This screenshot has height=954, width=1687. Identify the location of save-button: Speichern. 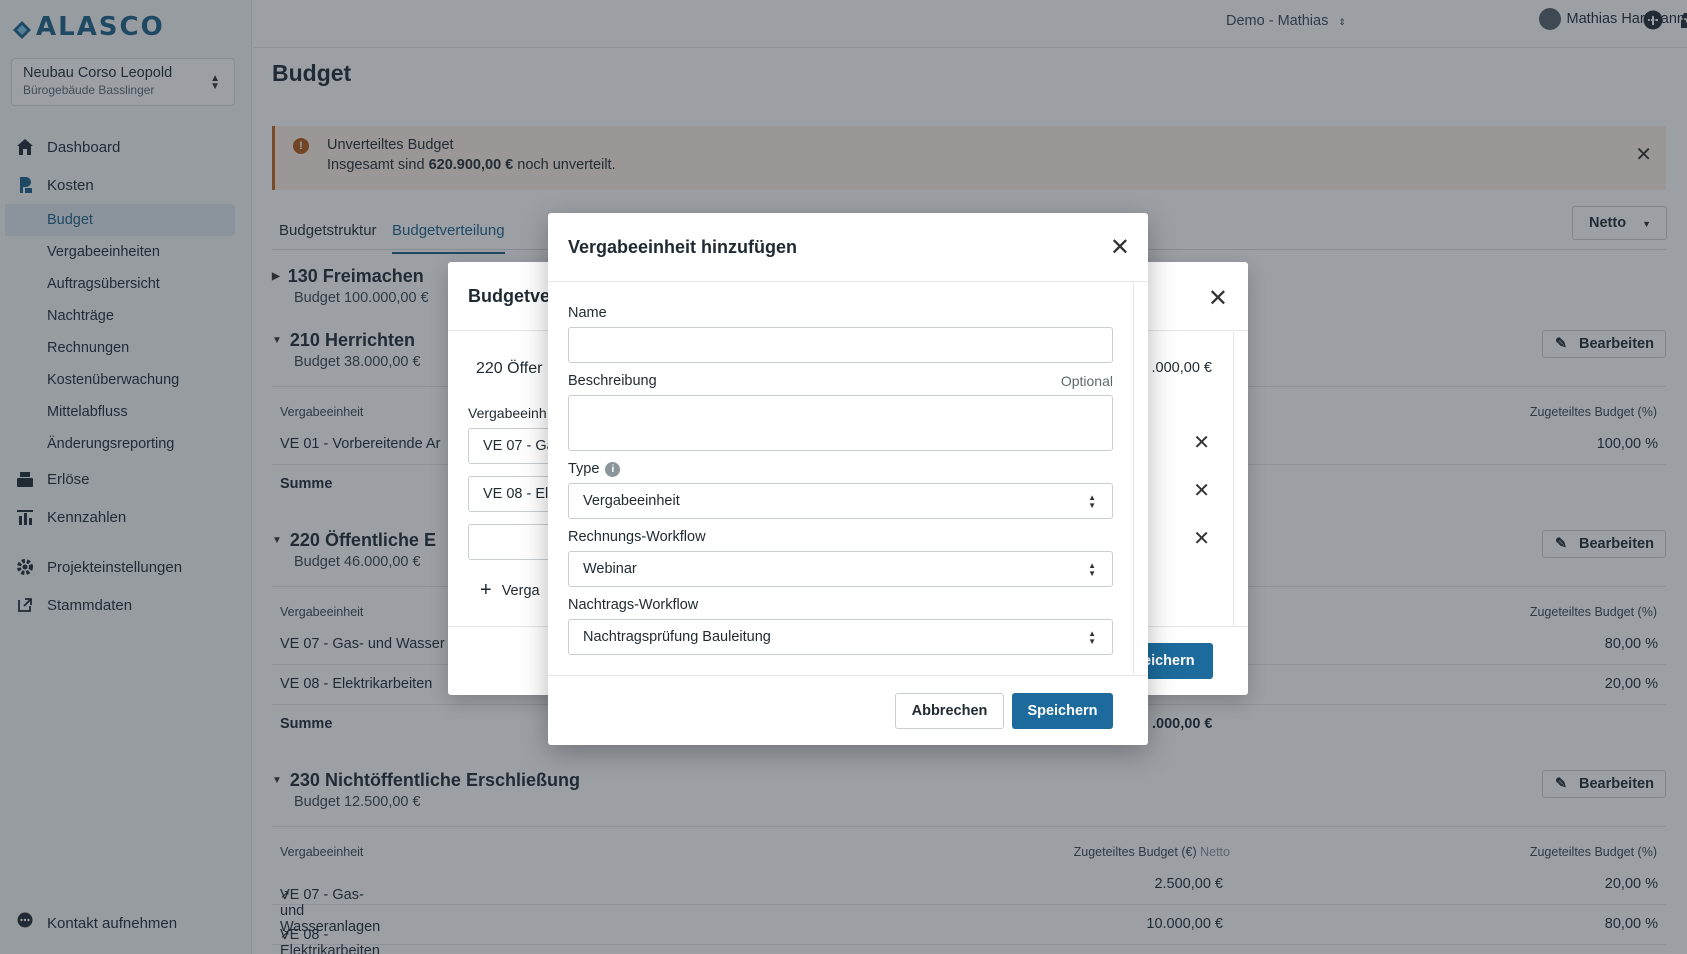
(1062, 711).